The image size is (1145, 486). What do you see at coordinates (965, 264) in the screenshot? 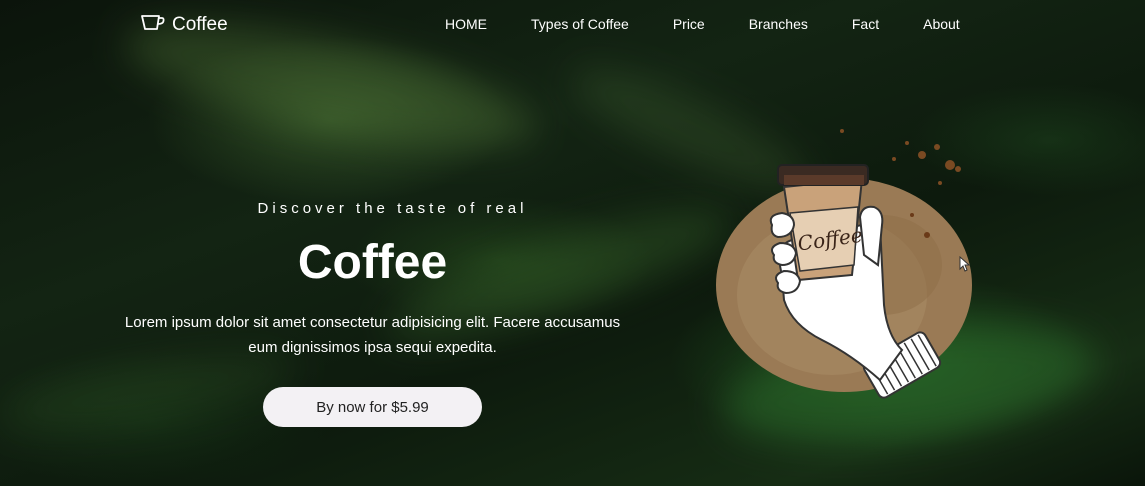
I see `mouse-cursor-icon` at bounding box center [965, 264].